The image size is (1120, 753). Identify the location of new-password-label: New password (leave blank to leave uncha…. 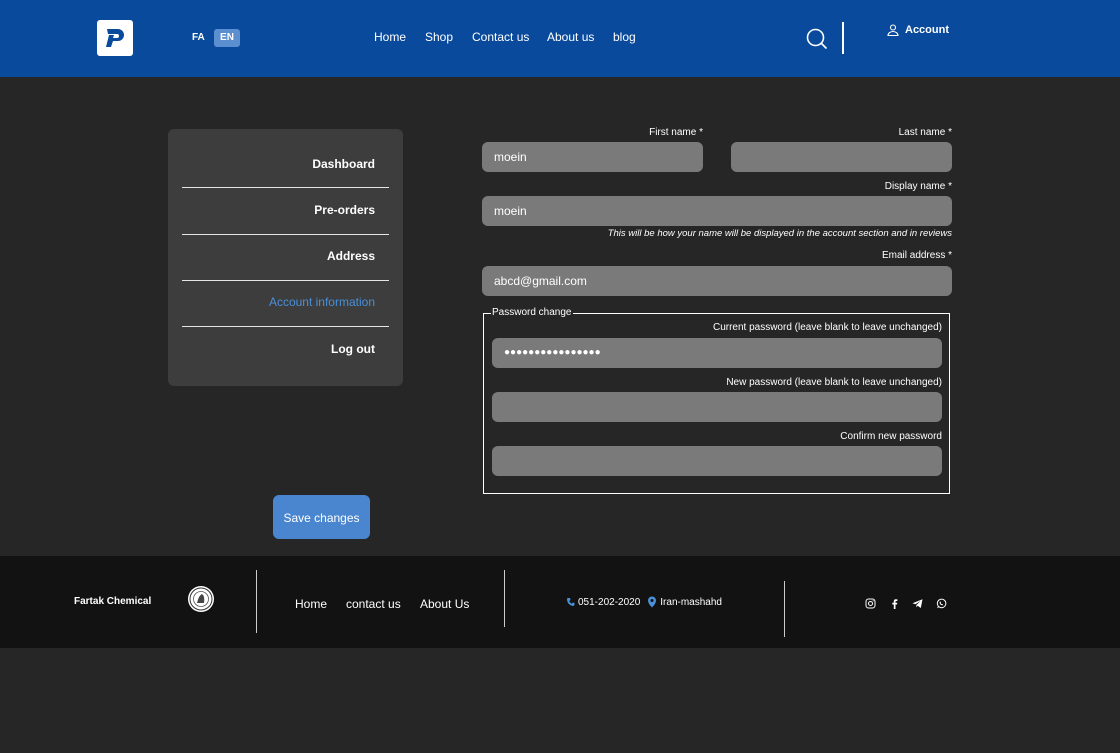
(834, 382).